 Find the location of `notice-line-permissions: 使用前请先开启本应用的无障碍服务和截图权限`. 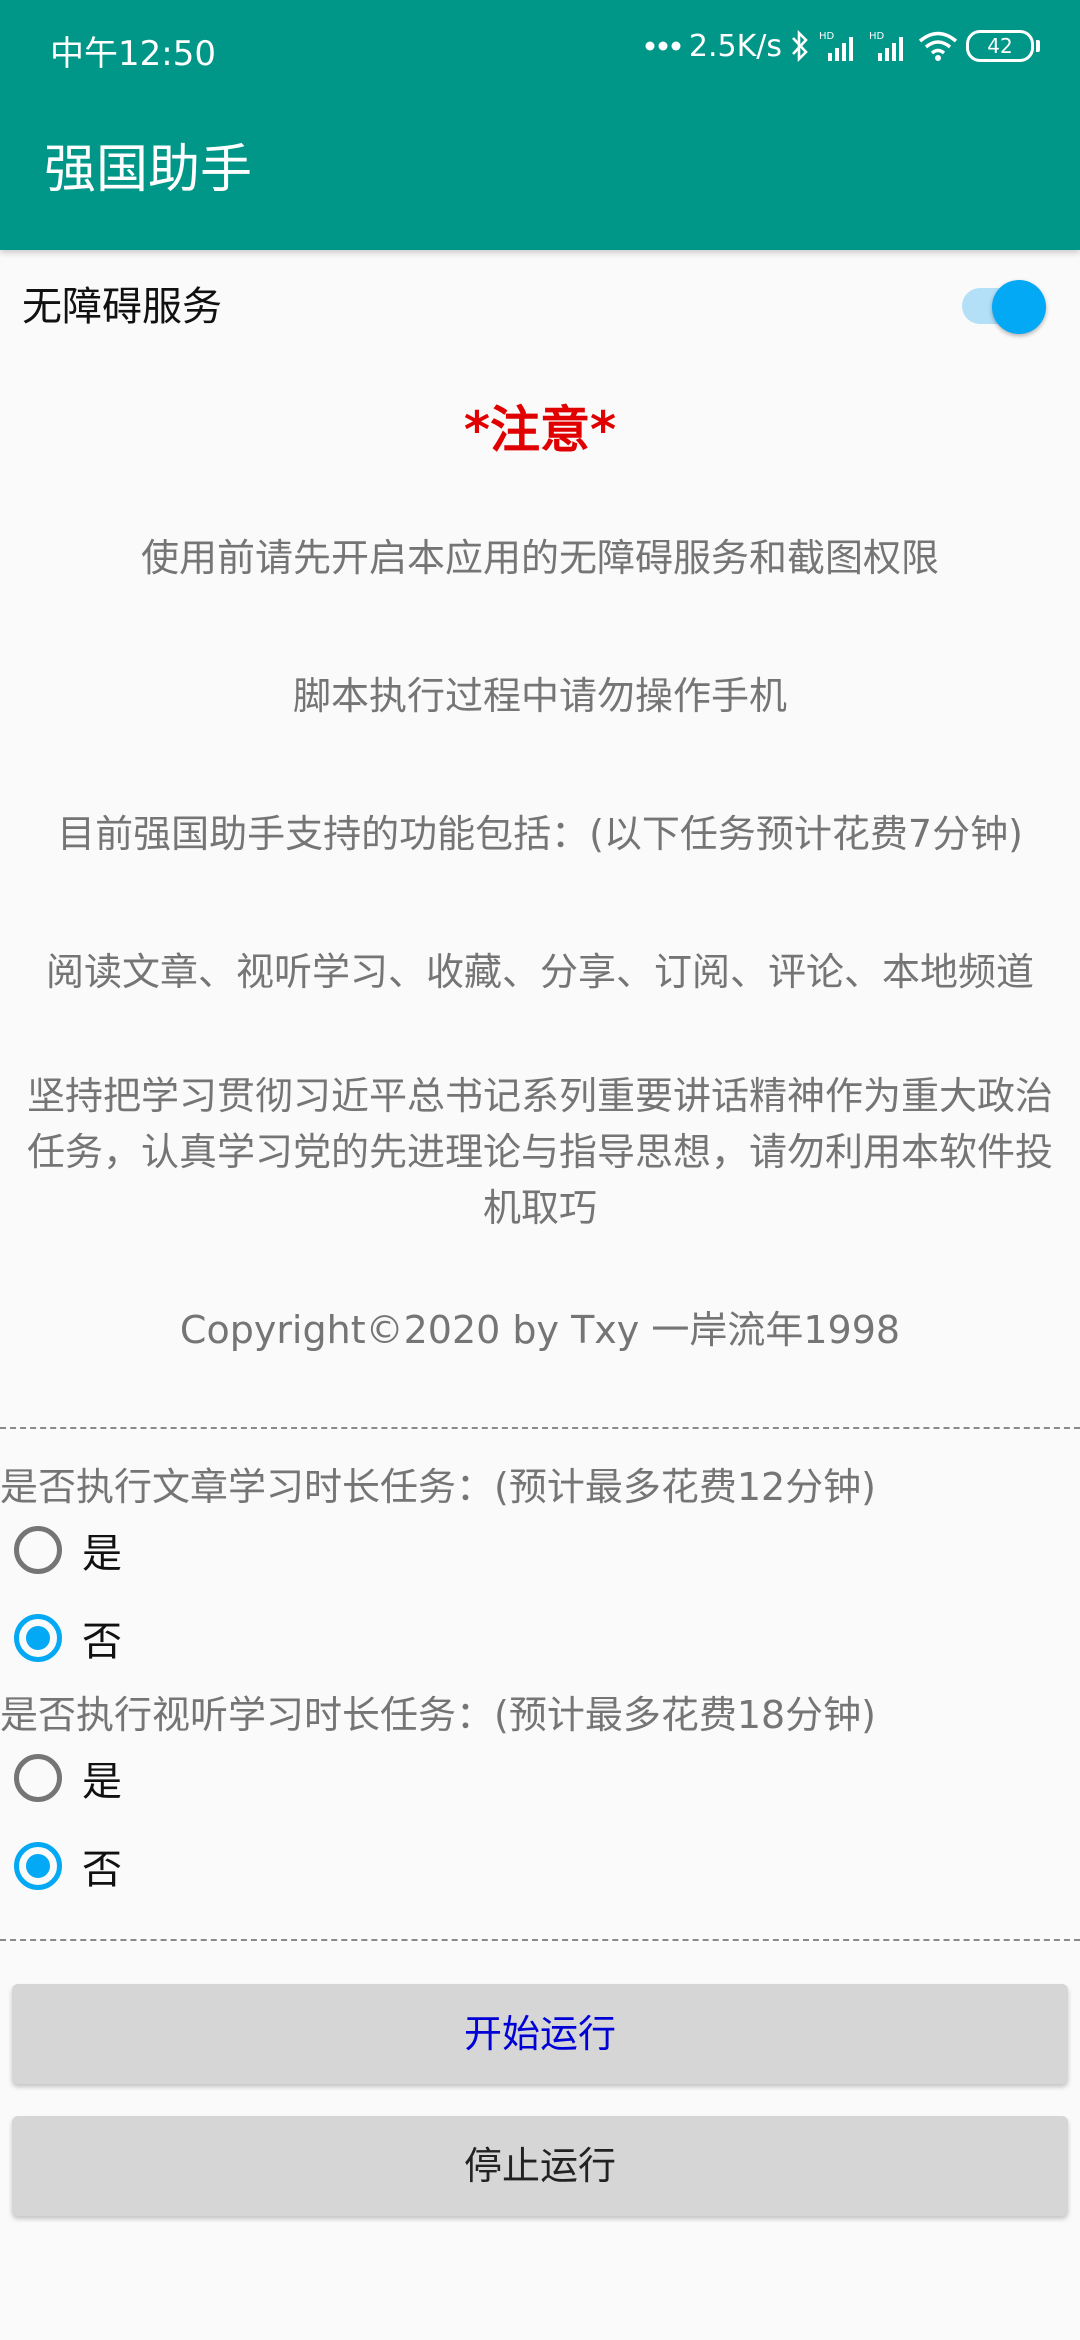

notice-line-permissions: 使用前请先开启本应用的无障碍服务和截图权限 is located at coordinates (539, 558).